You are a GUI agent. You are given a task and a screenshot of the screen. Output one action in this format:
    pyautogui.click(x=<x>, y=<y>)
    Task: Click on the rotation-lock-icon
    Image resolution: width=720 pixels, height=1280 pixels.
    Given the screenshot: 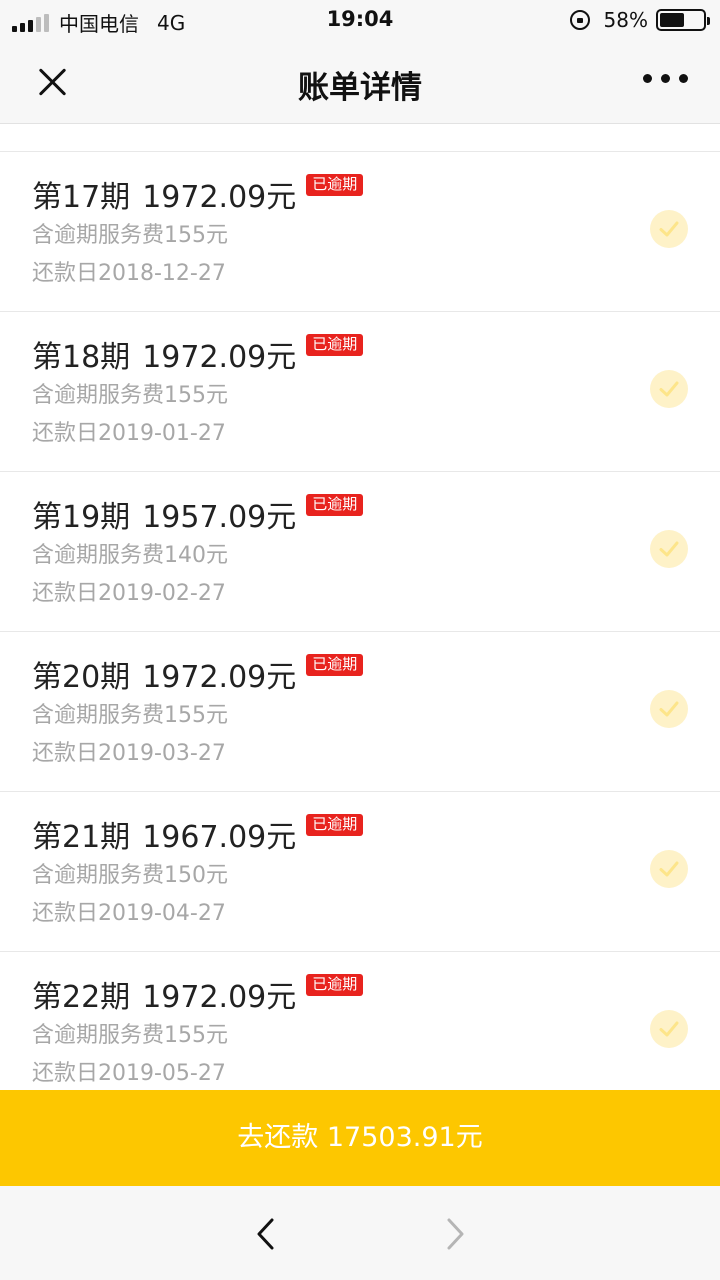 What is the action you would take?
    pyautogui.click(x=579, y=20)
    